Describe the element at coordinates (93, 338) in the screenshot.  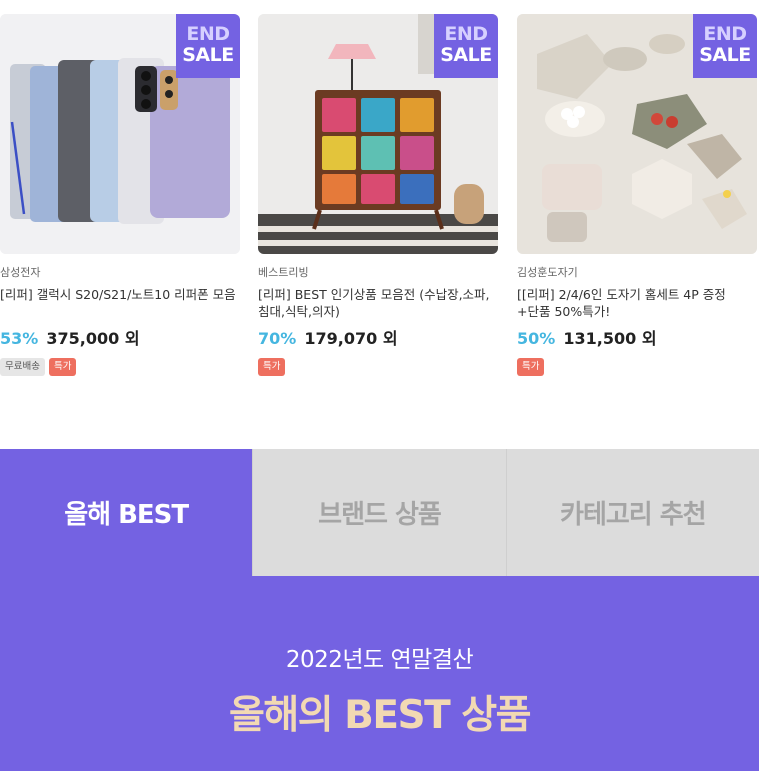
I see `product-price: 375,000 외` at that location.